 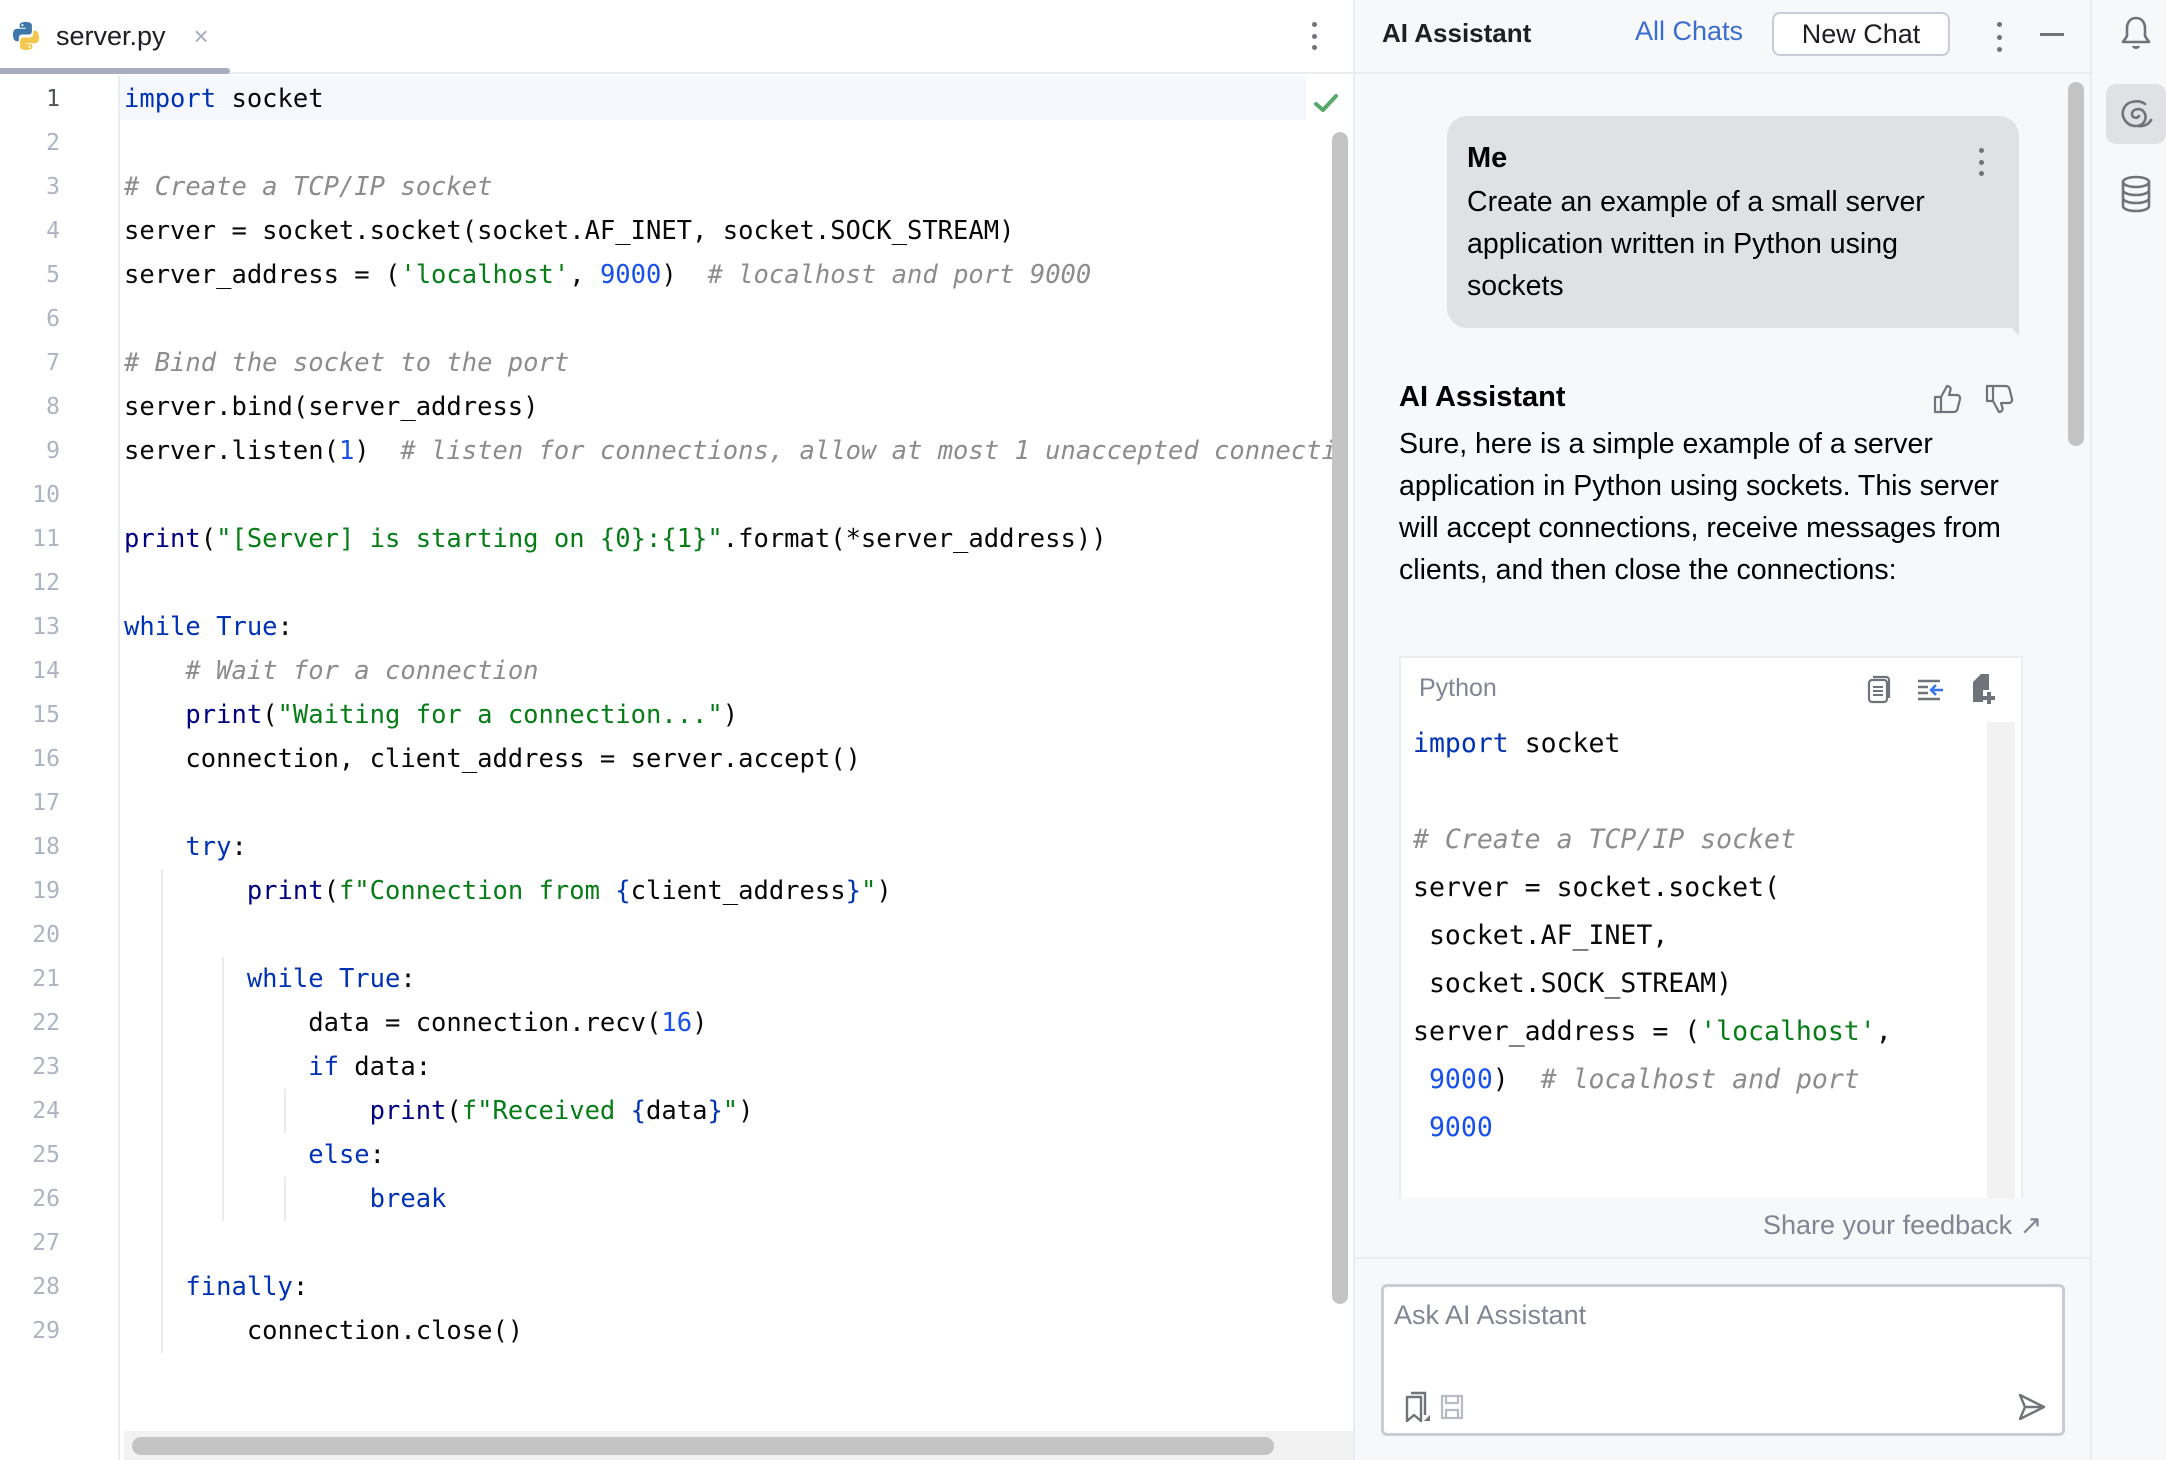 I want to click on ai-panel-header: AI Assistant All Chats New Chat, so click(x=1722, y=37).